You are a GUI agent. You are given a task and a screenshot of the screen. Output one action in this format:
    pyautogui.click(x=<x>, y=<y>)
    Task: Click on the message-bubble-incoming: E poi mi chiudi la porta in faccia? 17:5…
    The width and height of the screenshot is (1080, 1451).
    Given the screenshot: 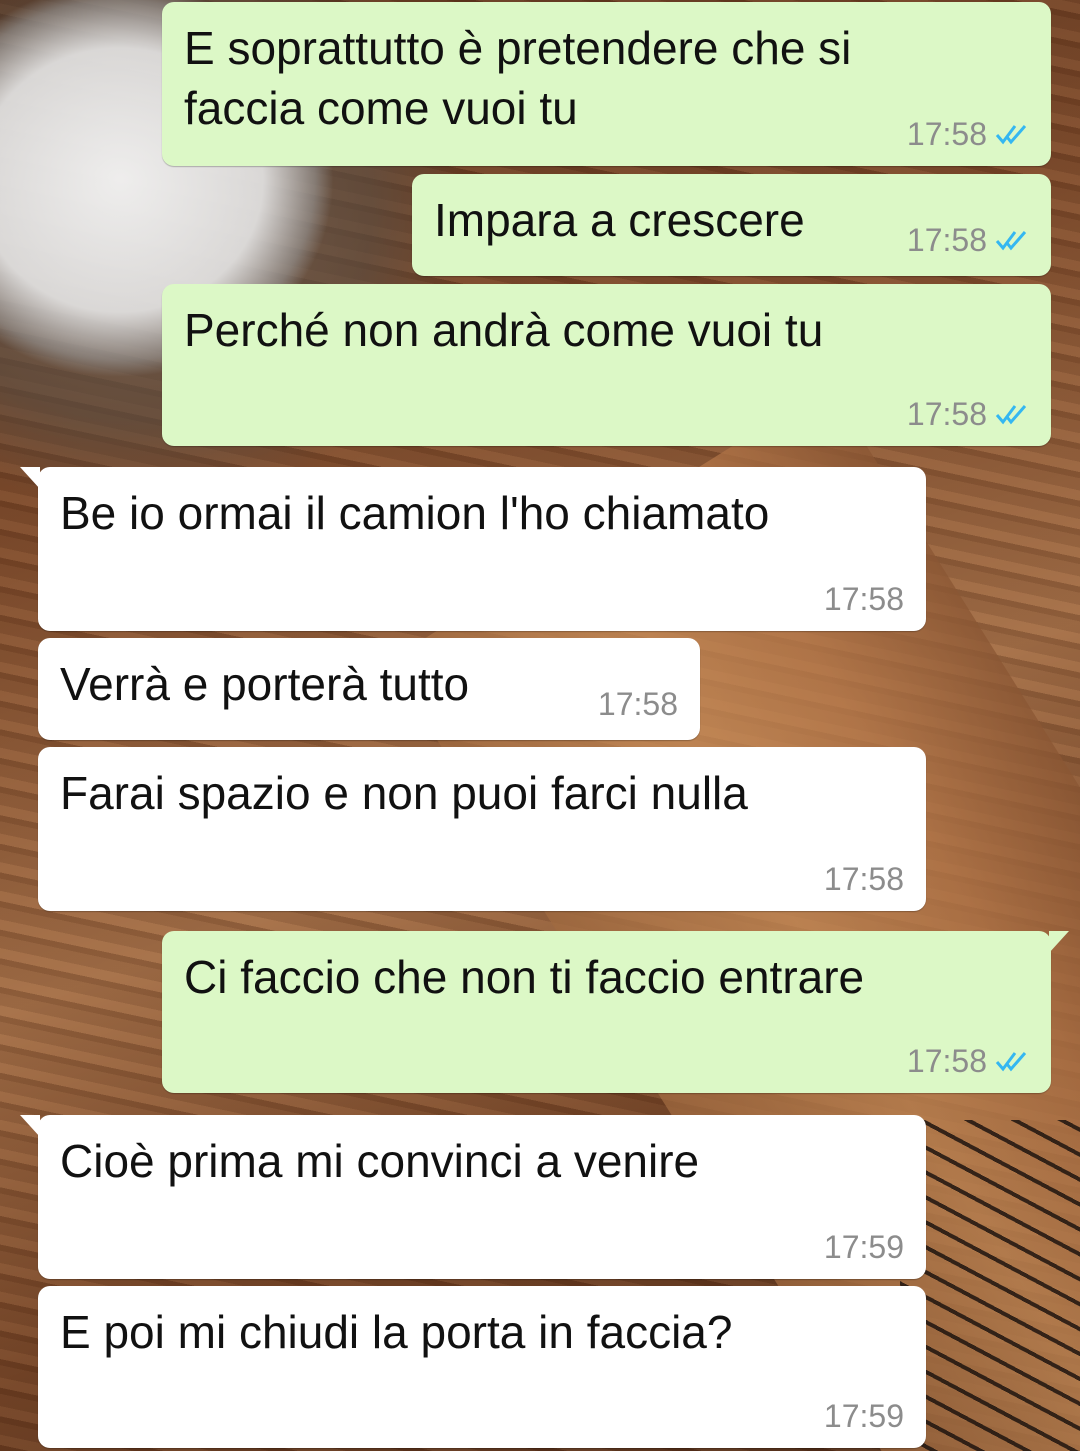 What is the action you would take?
    pyautogui.click(x=482, y=1367)
    